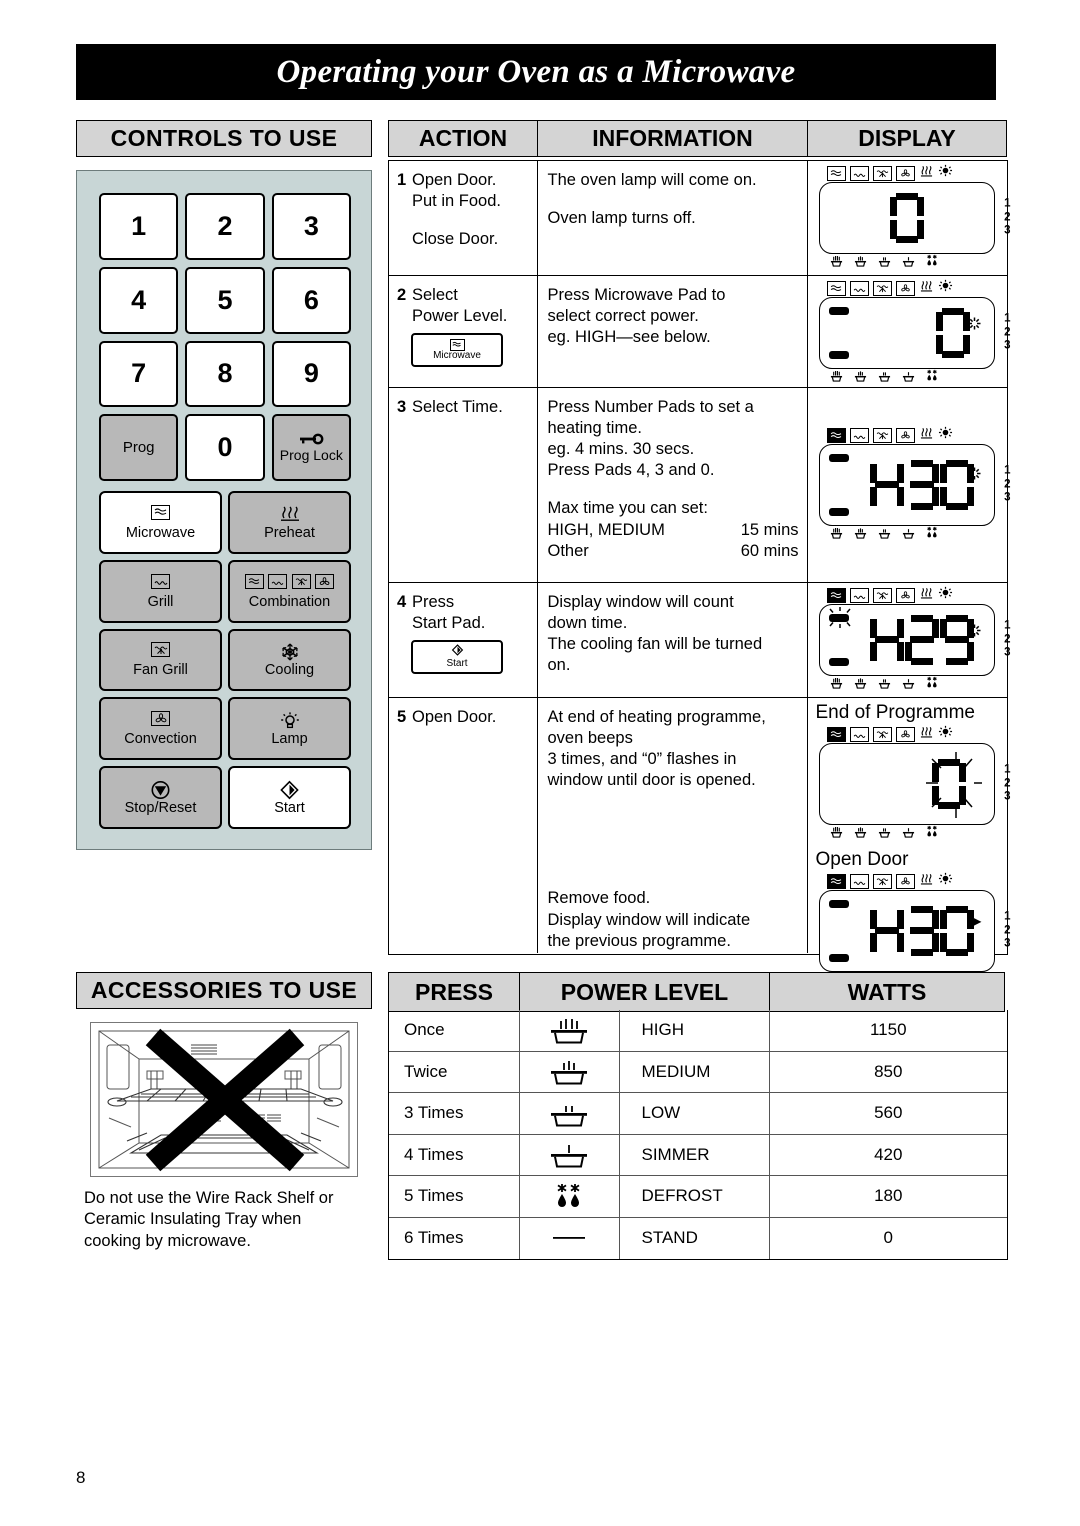  I want to click on lcd-stage-numbers: 1 2 3, so click(1007, 640).